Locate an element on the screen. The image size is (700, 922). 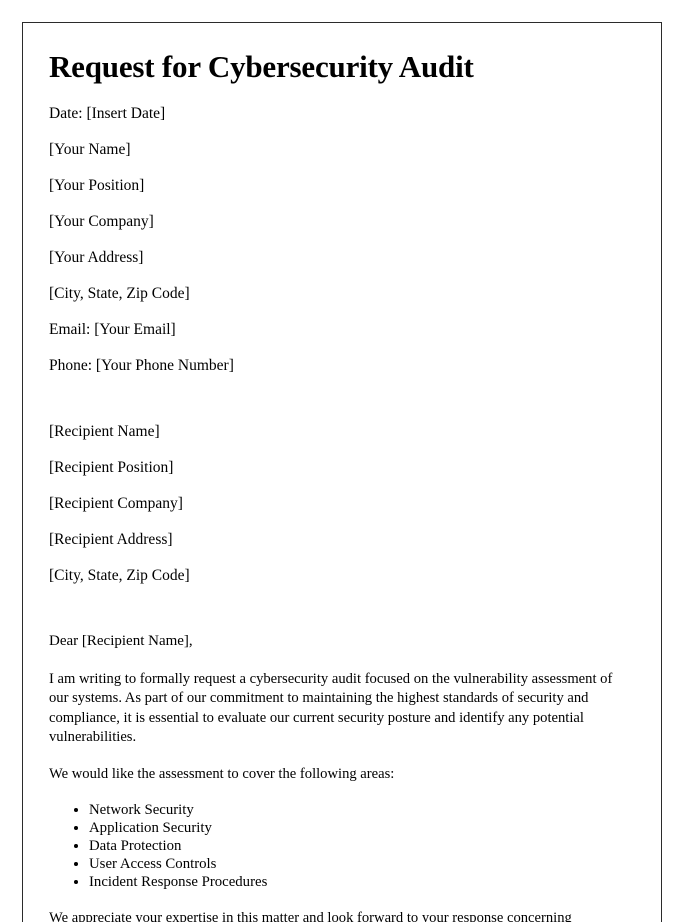
list-item: Application Security is located at coordinates (360, 828).